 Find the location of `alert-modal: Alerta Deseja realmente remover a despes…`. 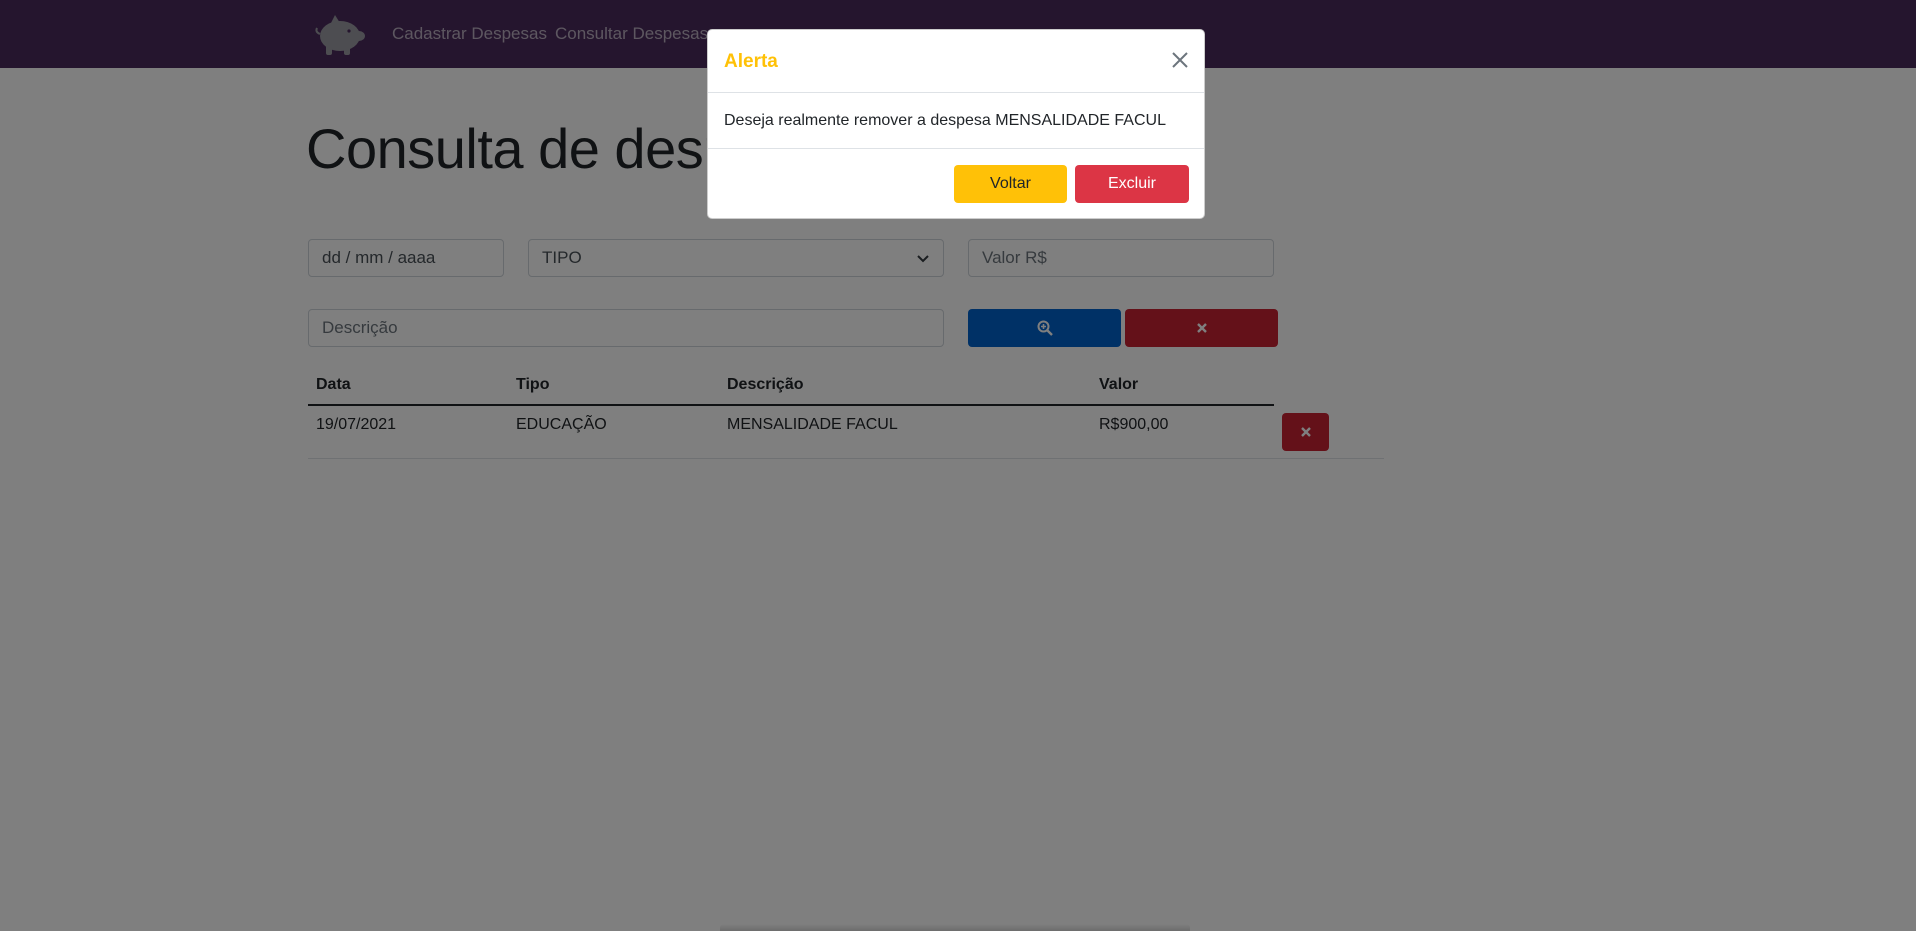

alert-modal: Alerta Deseja realmente remover a despes… is located at coordinates (956, 124).